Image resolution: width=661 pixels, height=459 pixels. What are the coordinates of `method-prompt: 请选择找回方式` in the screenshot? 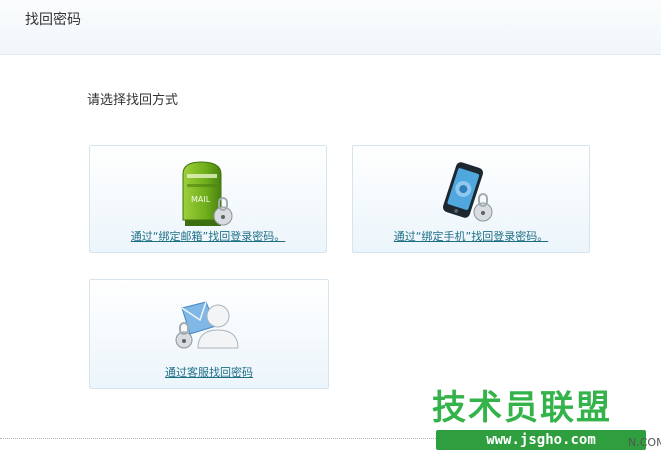 It's located at (133, 100).